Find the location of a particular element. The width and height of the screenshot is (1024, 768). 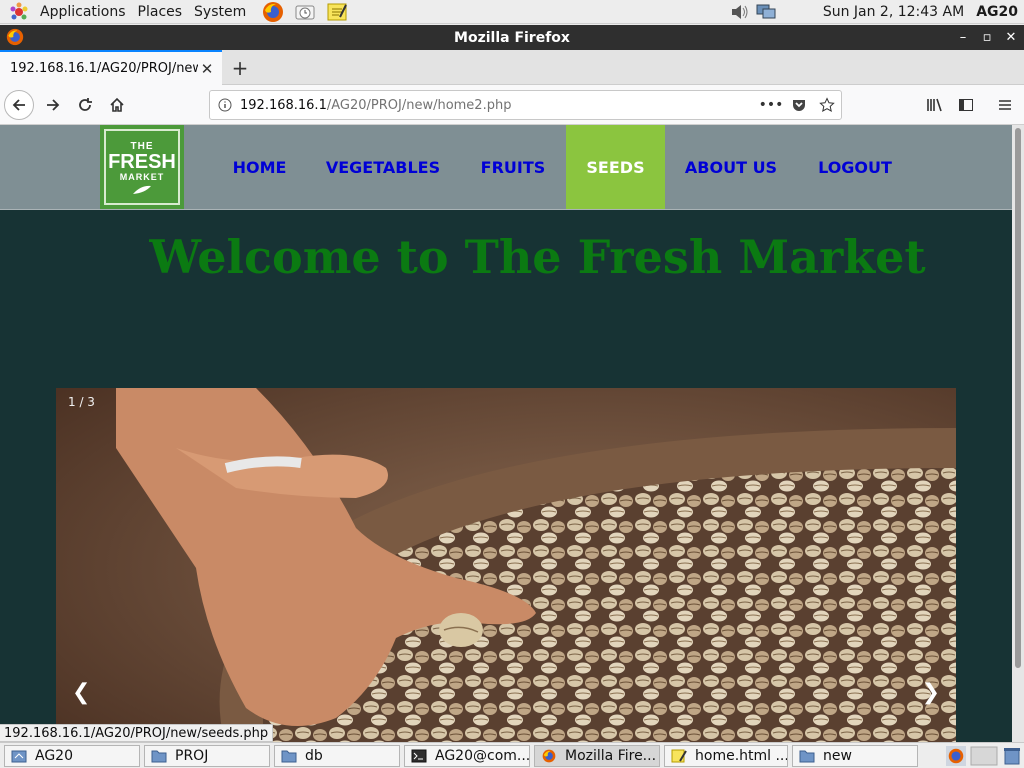

terminal-icon is located at coordinates (419, 755).